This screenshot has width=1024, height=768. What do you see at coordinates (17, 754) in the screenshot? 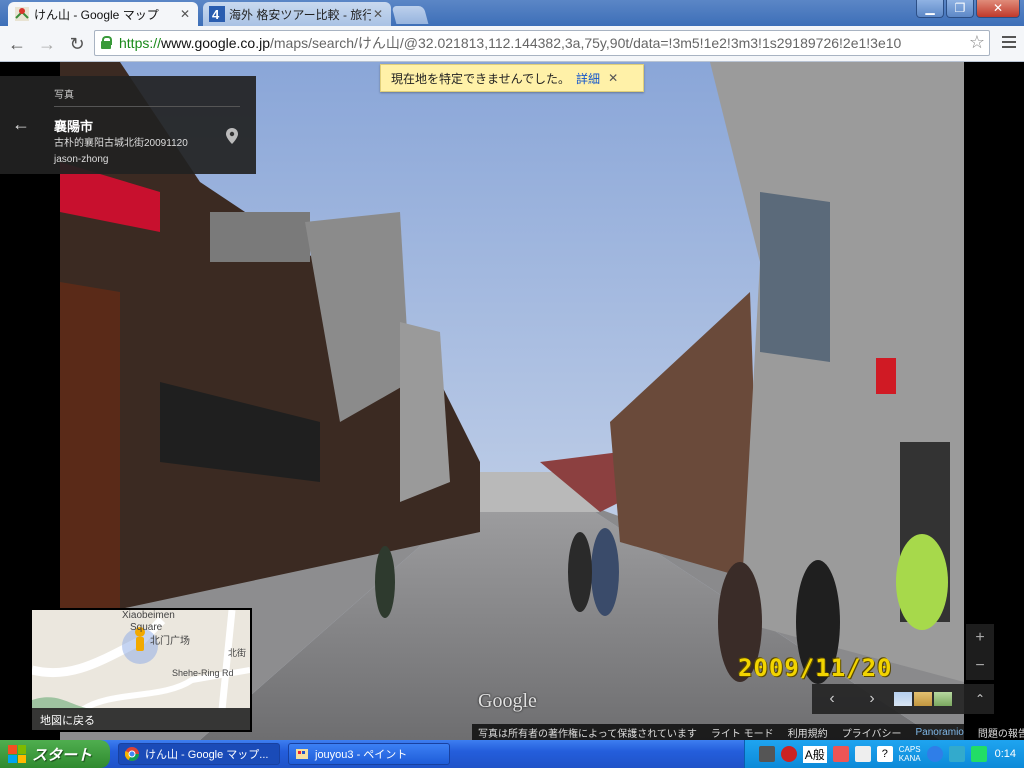
I see `windows-logo-icon` at bounding box center [17, 754].